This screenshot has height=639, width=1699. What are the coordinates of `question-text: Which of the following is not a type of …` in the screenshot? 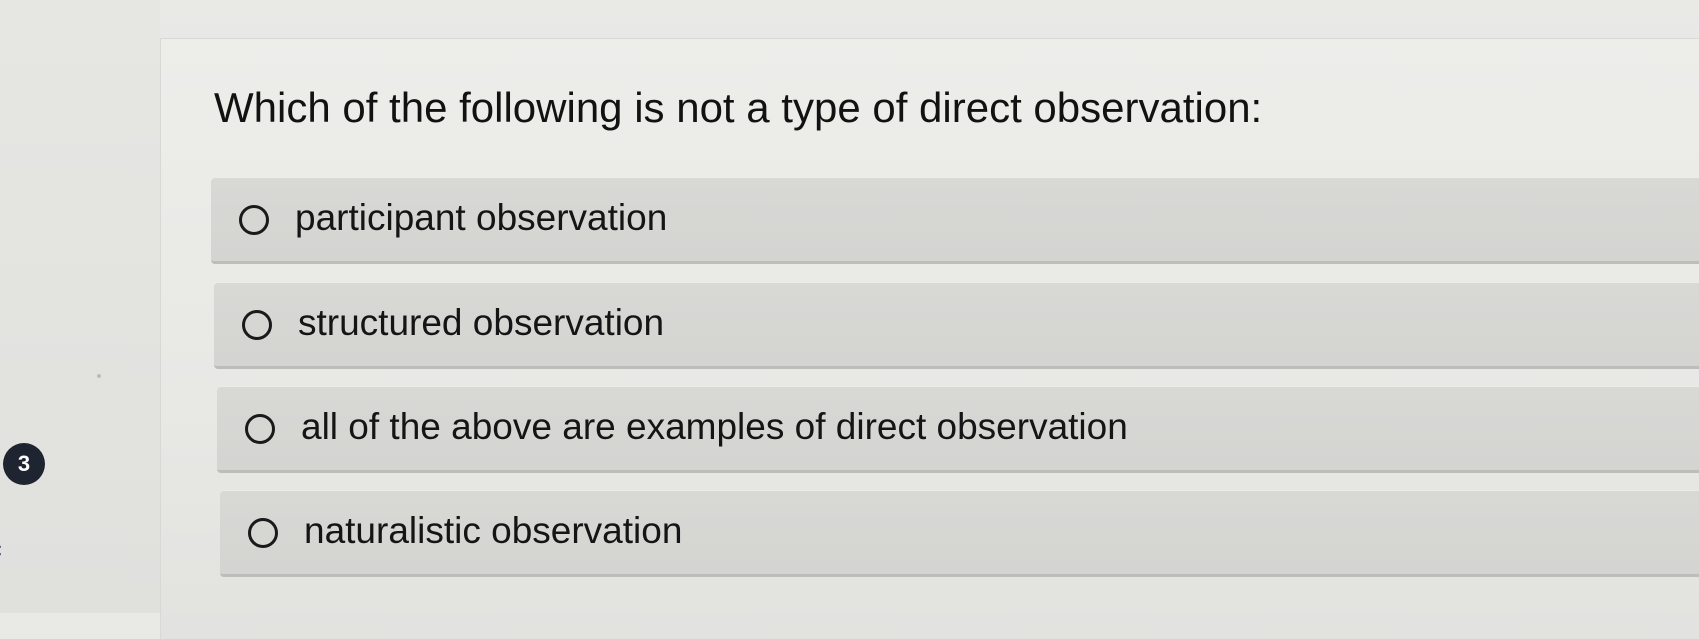 It's located at (738, 107).